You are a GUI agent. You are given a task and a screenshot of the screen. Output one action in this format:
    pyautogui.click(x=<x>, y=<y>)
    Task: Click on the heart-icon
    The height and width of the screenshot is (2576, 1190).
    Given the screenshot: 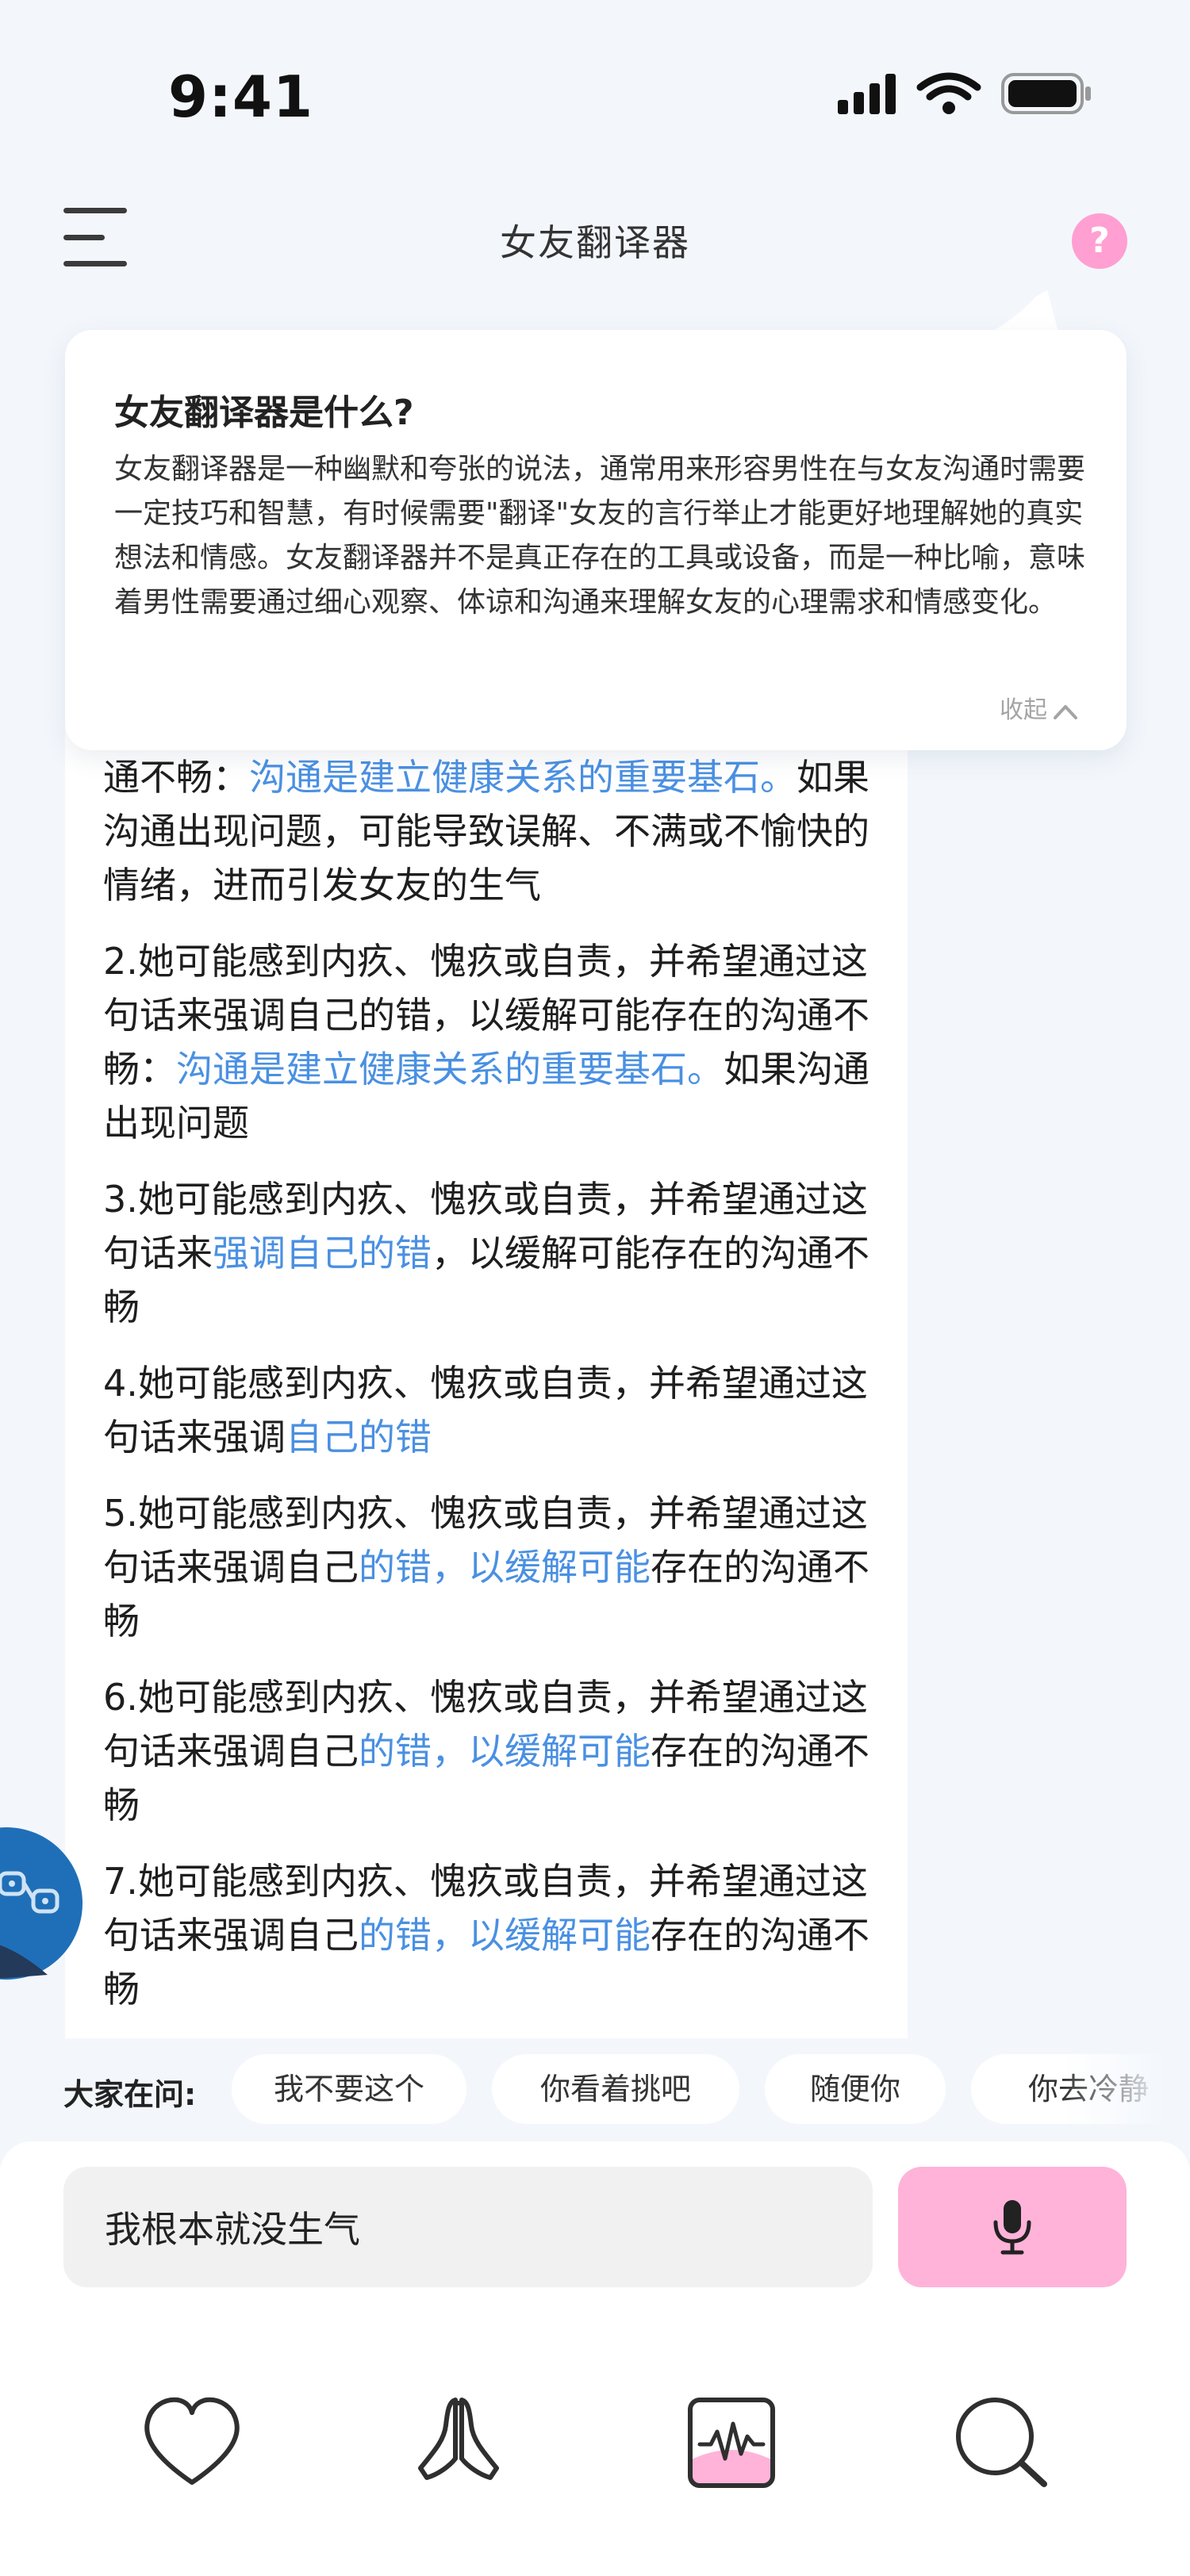 What is the action you would take?
    pyautogui.click(x=192, y=2441)
    